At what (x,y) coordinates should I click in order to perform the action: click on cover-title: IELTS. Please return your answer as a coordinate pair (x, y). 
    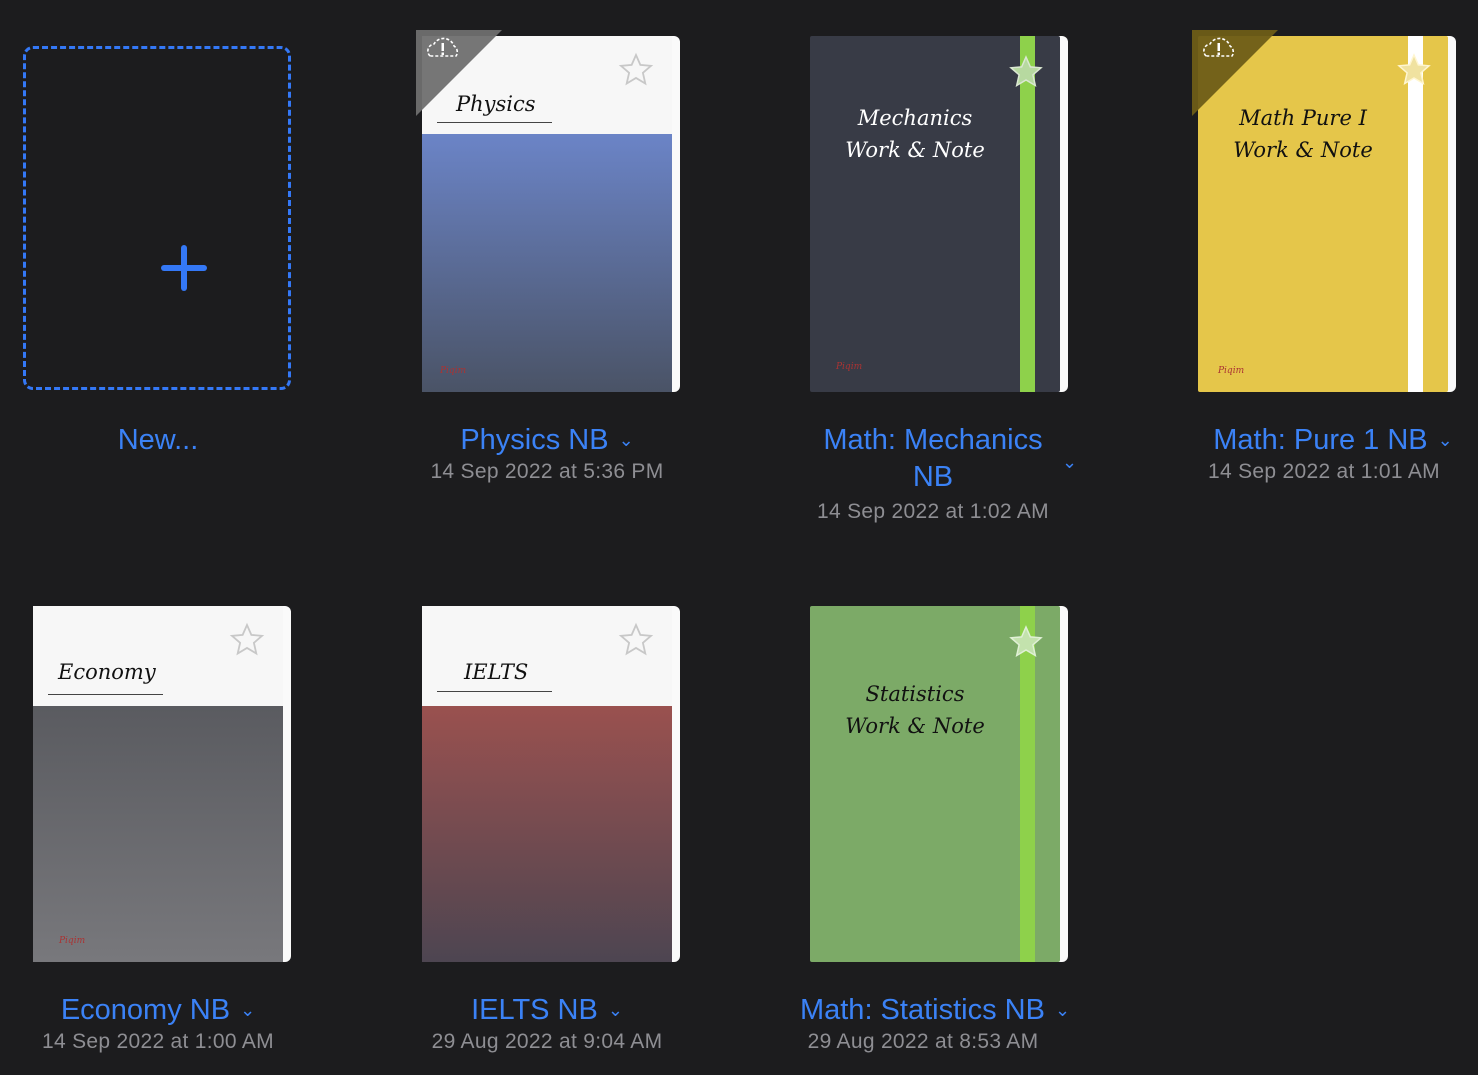
    Looking at the image, I should click on (496, 672).